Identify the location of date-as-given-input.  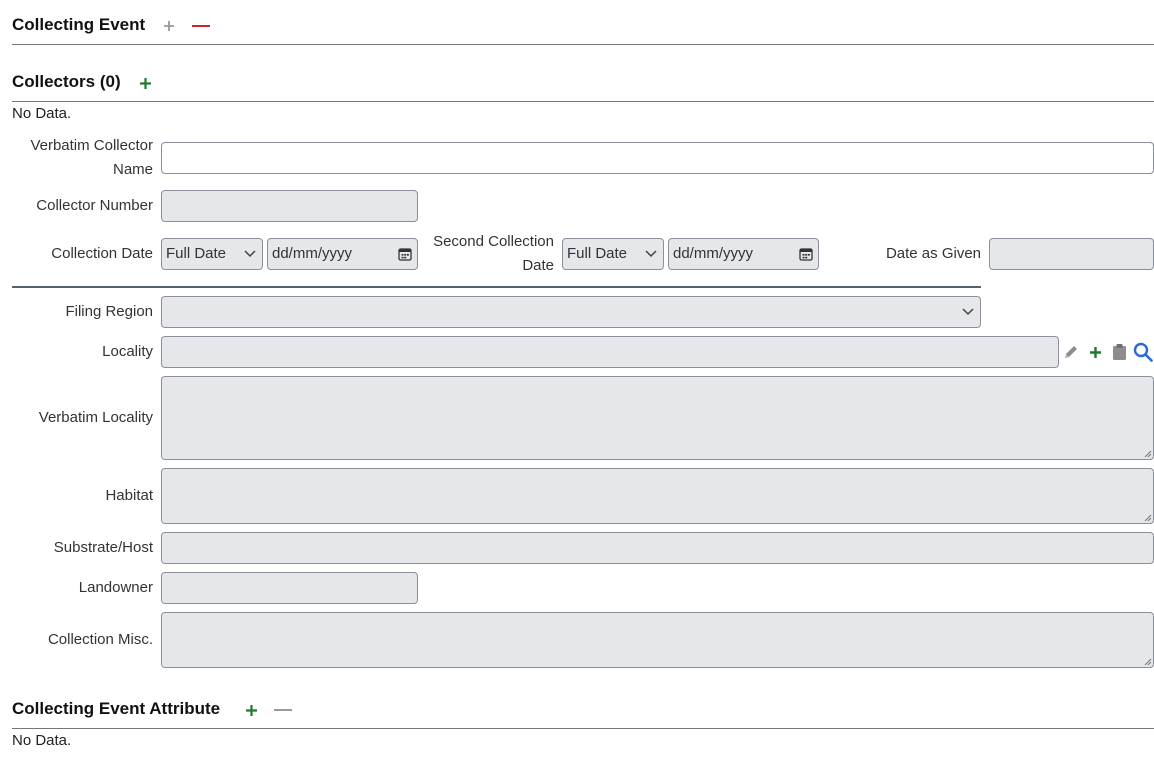
(1071, 254).